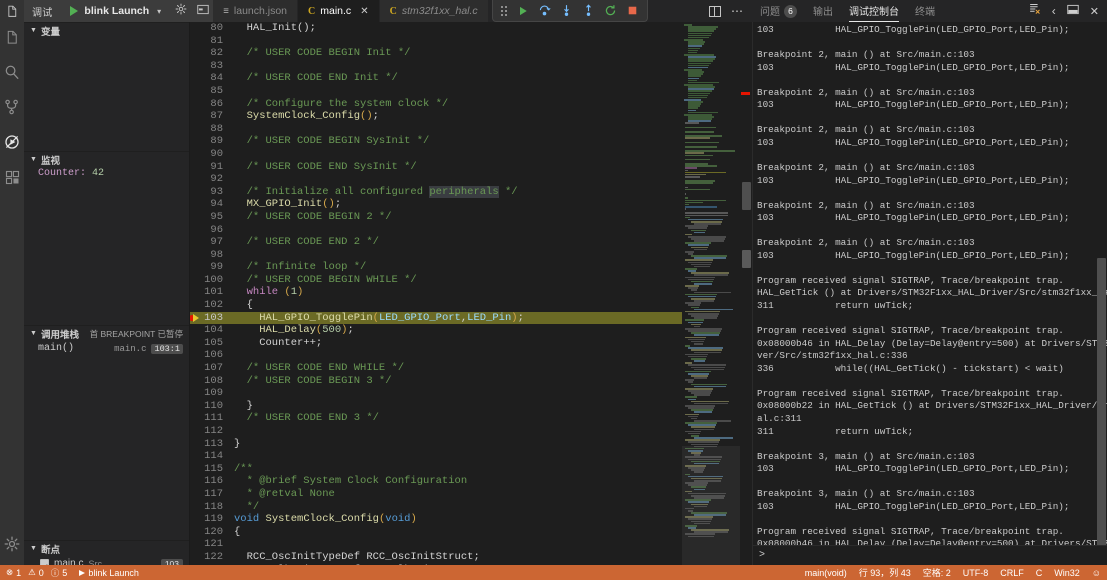  I want to click on settings-gear-icon, so click(12, 544).